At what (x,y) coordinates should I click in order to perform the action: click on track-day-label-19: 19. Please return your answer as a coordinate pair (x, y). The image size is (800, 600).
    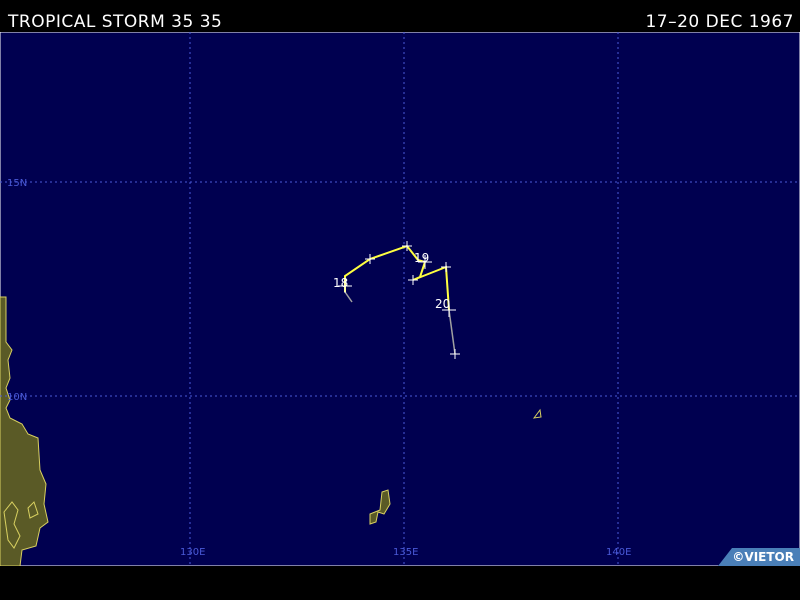
    Looking at the image, I should click on (421, 258).